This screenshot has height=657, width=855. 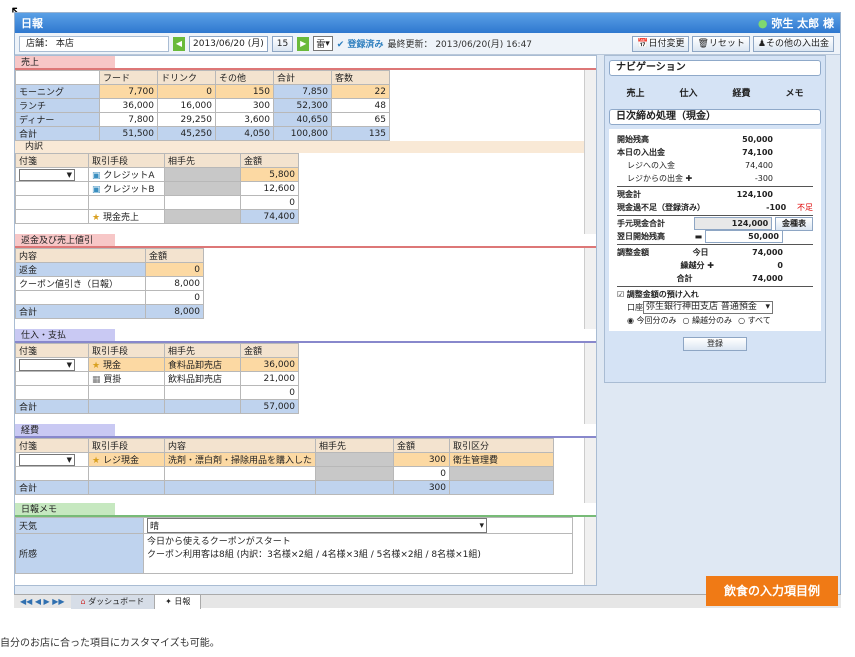 What do you see at coordinates (652, 320) in the screenshot?
I see `option-current: ◉ 今回分のみ` at bounding box center [652, 320].